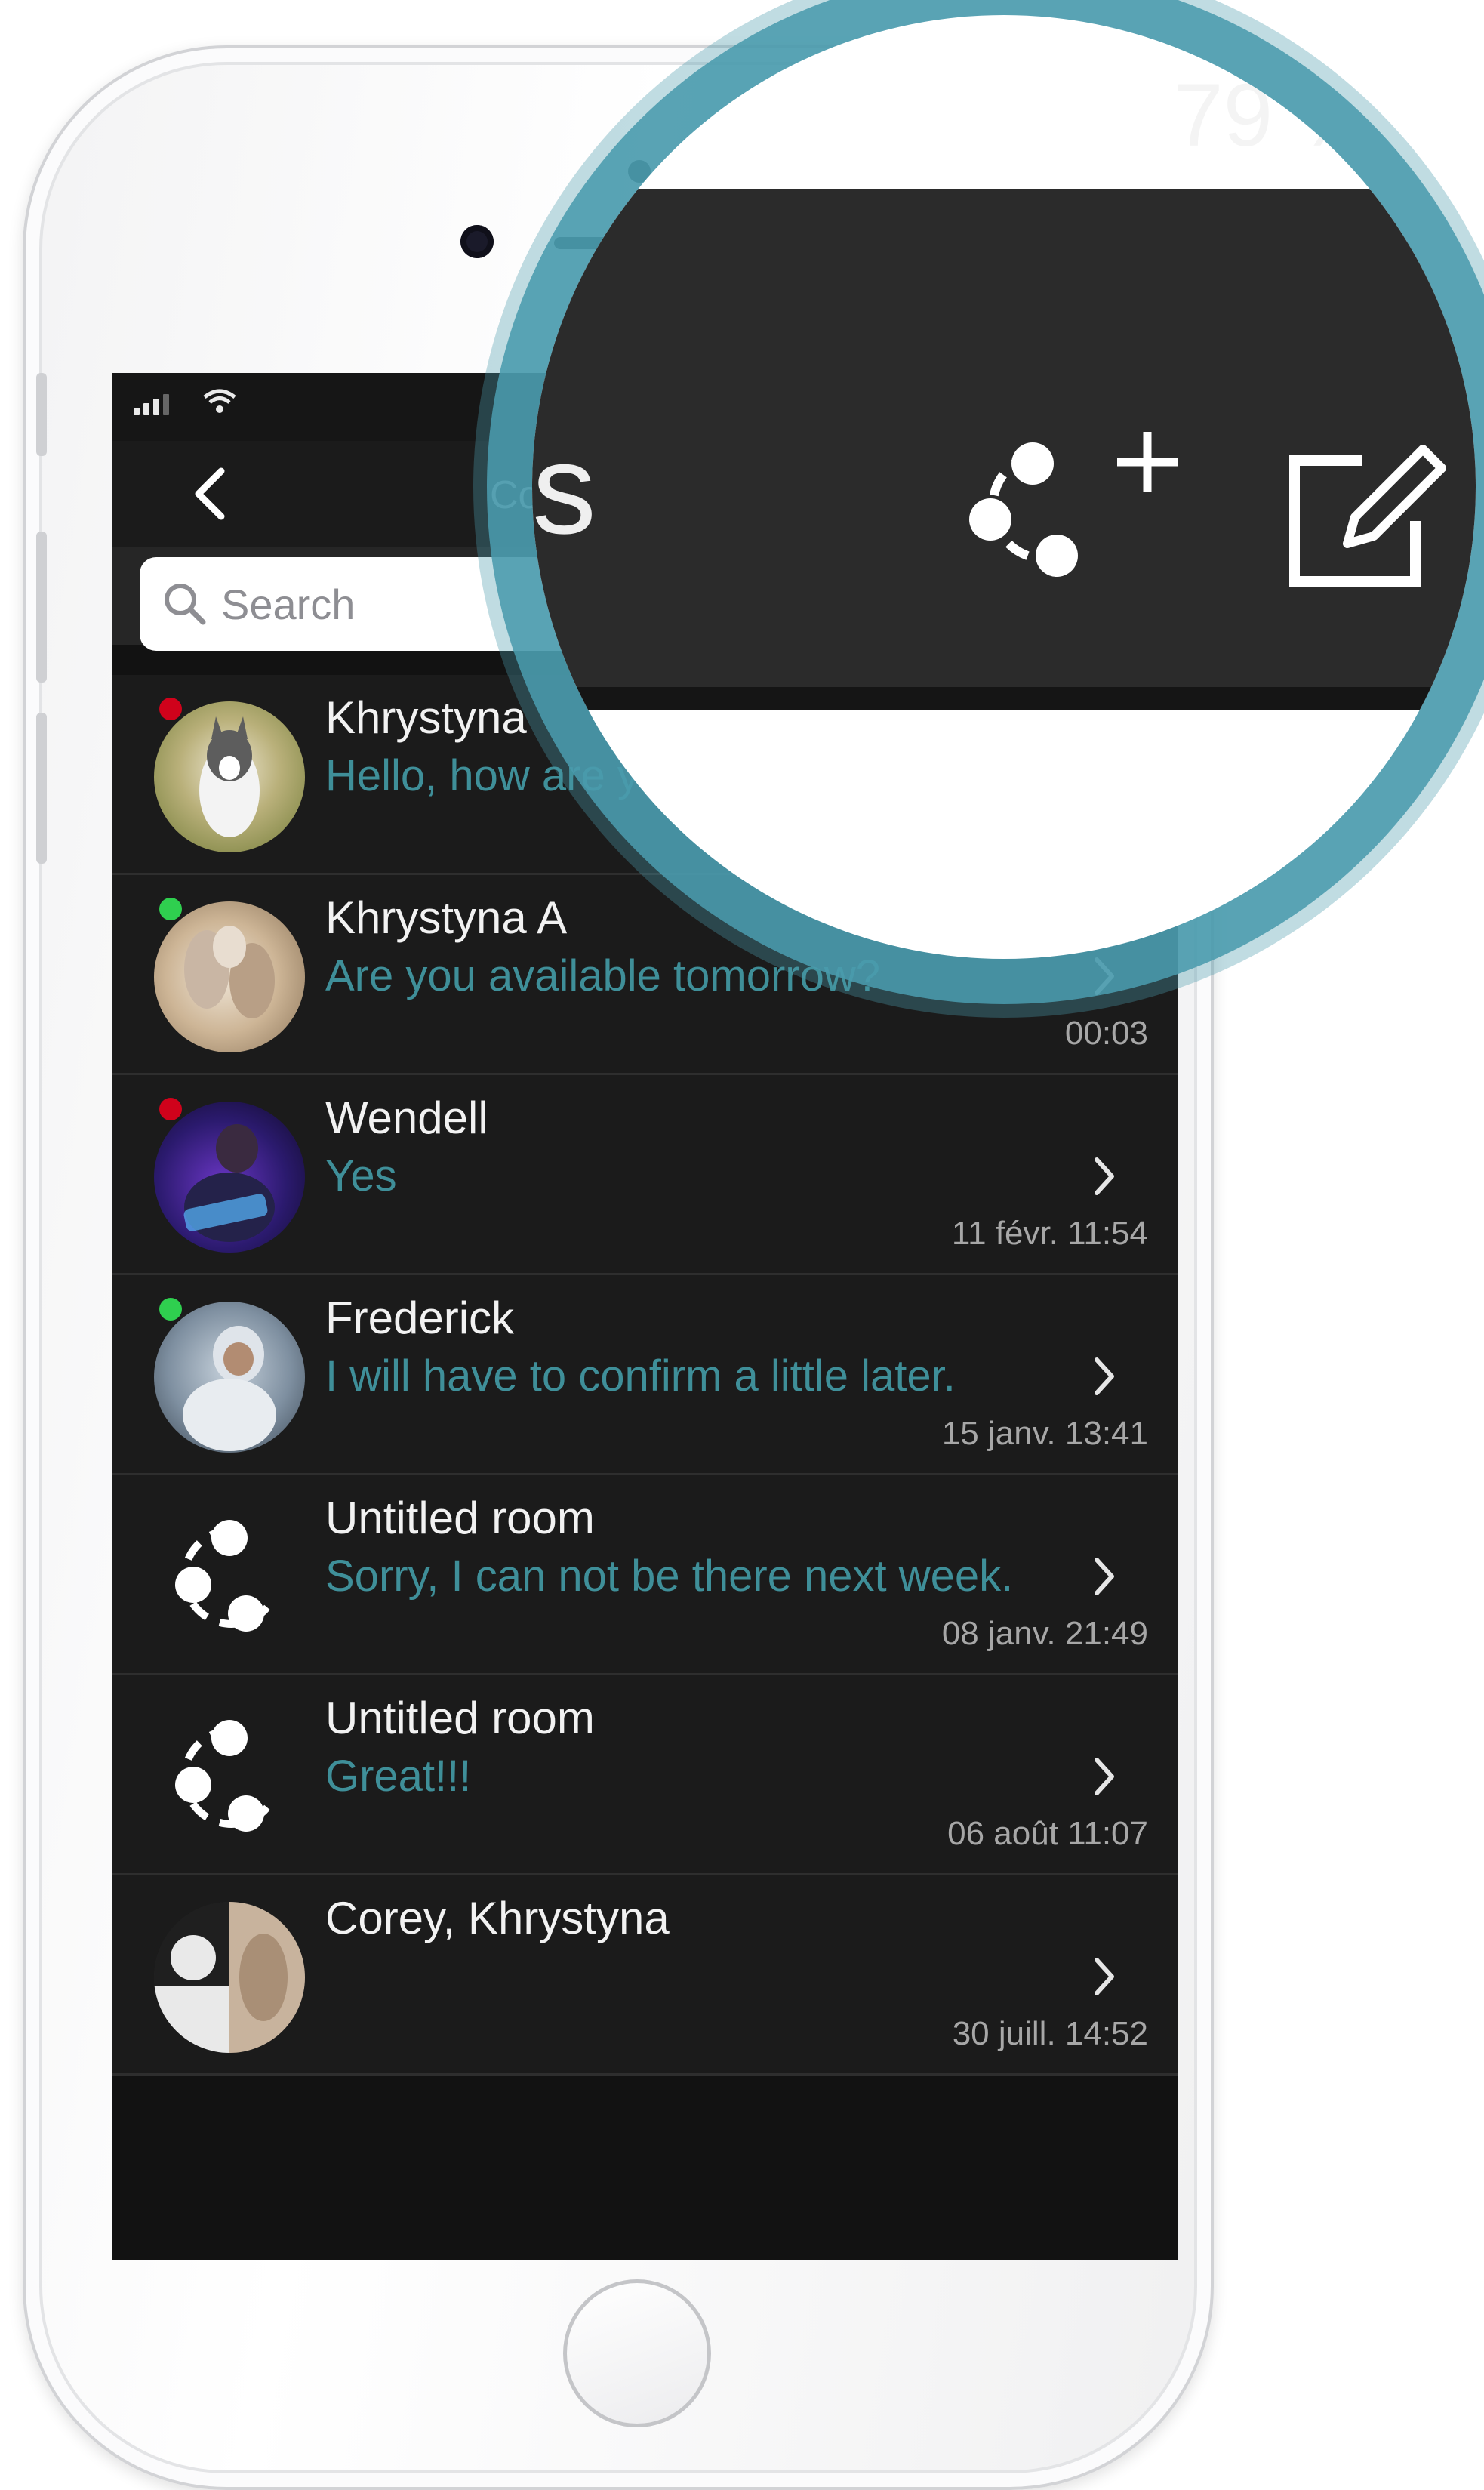 The height and width of the screenshot is (2490, 1484). I want to click on front-camera, so click(477, 241).